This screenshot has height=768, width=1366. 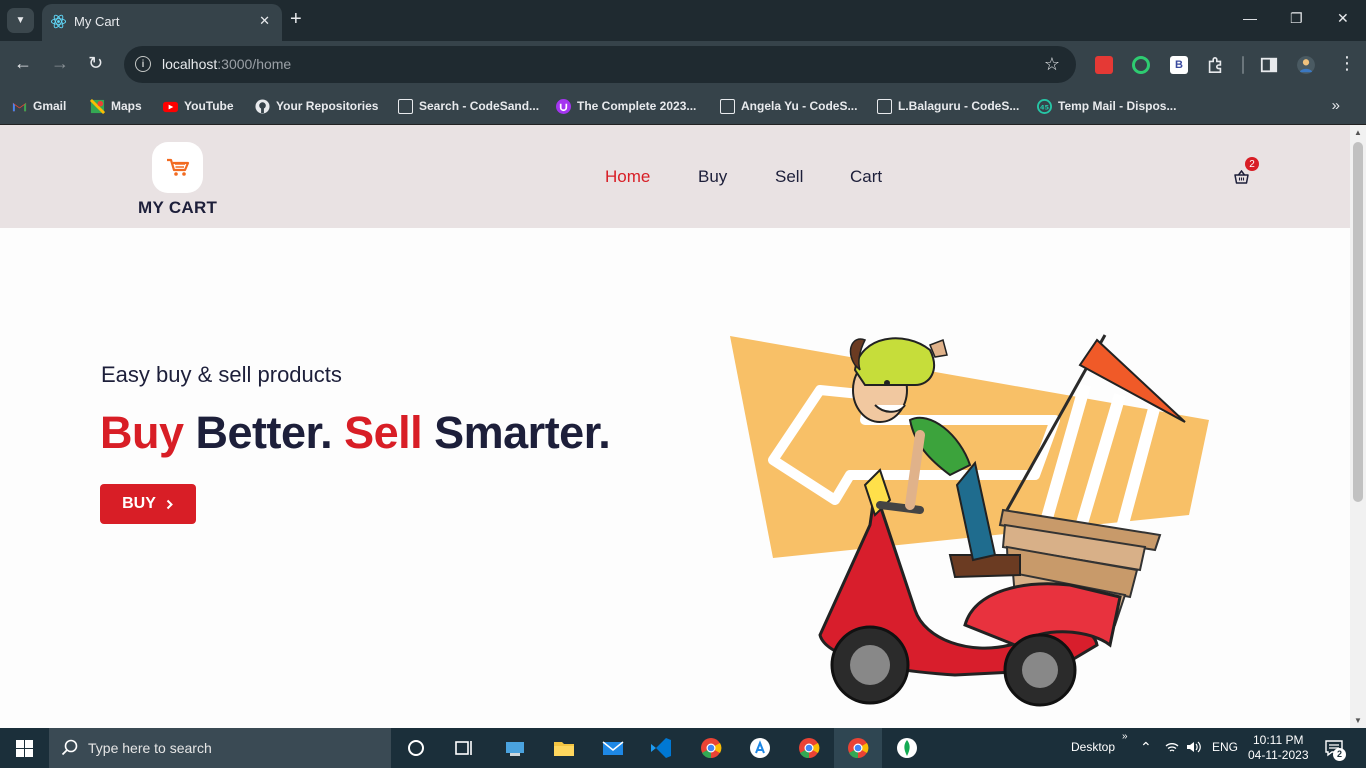 What do you see at coordinates (661, 748) in the screenshot?
I see `vscode-icon` at bounding box center [661, 748].